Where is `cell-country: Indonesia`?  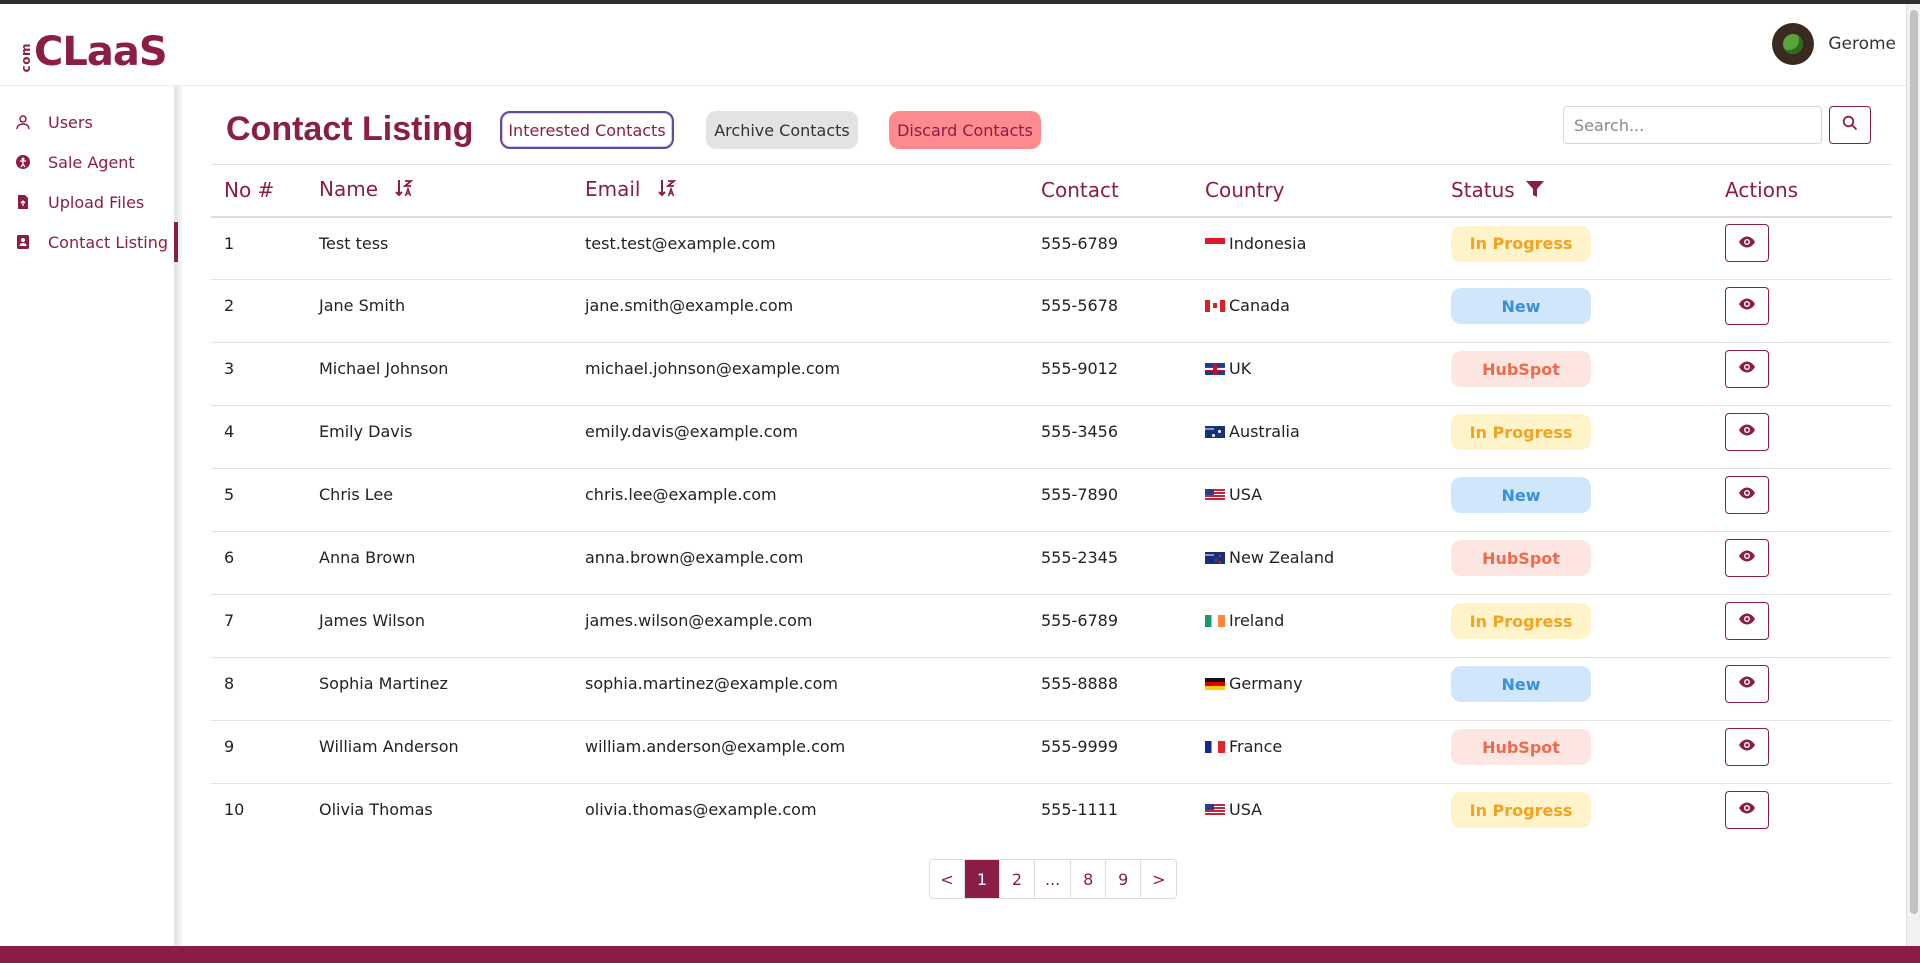
cell-country: Indonesia is located at coordinates (1315, 248).